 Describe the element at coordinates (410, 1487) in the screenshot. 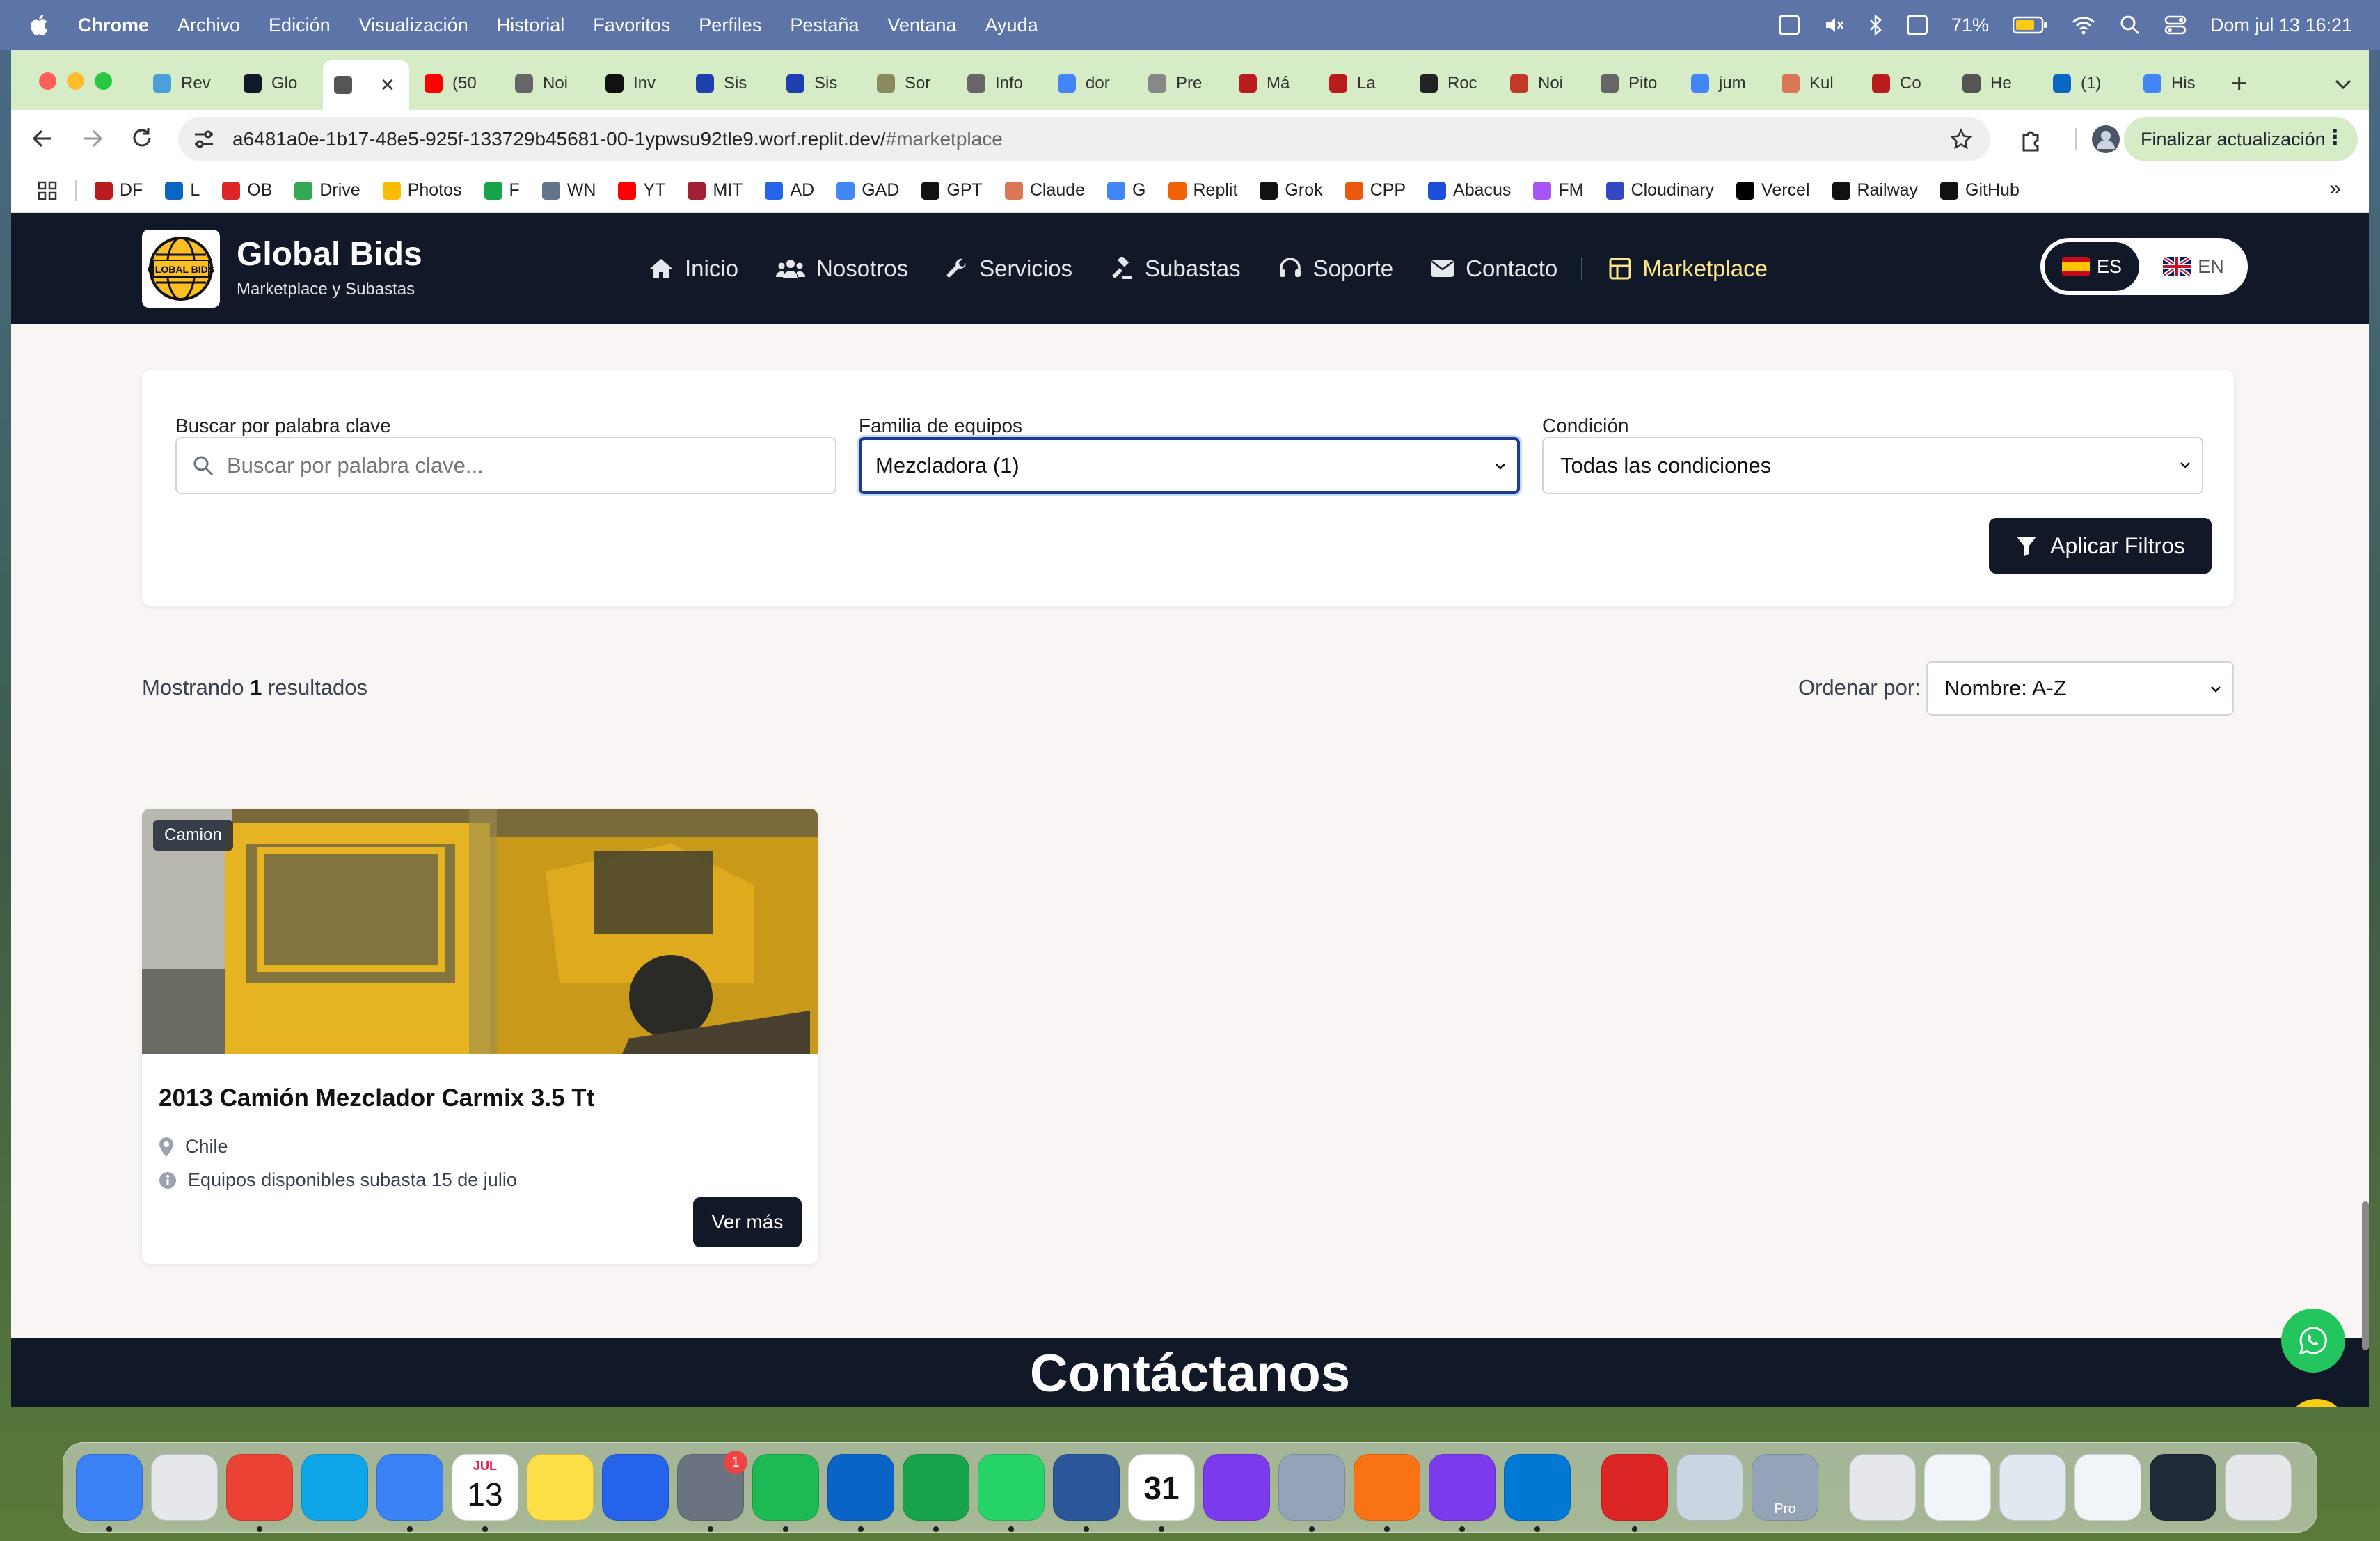

I see `dock-mail-icon` at that location.